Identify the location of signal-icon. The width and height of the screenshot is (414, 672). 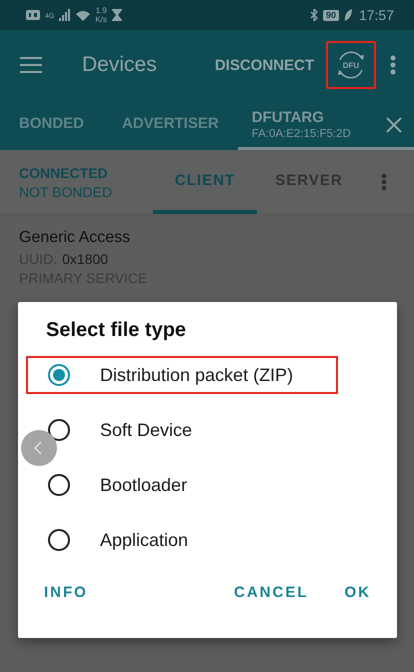
(65, 15).